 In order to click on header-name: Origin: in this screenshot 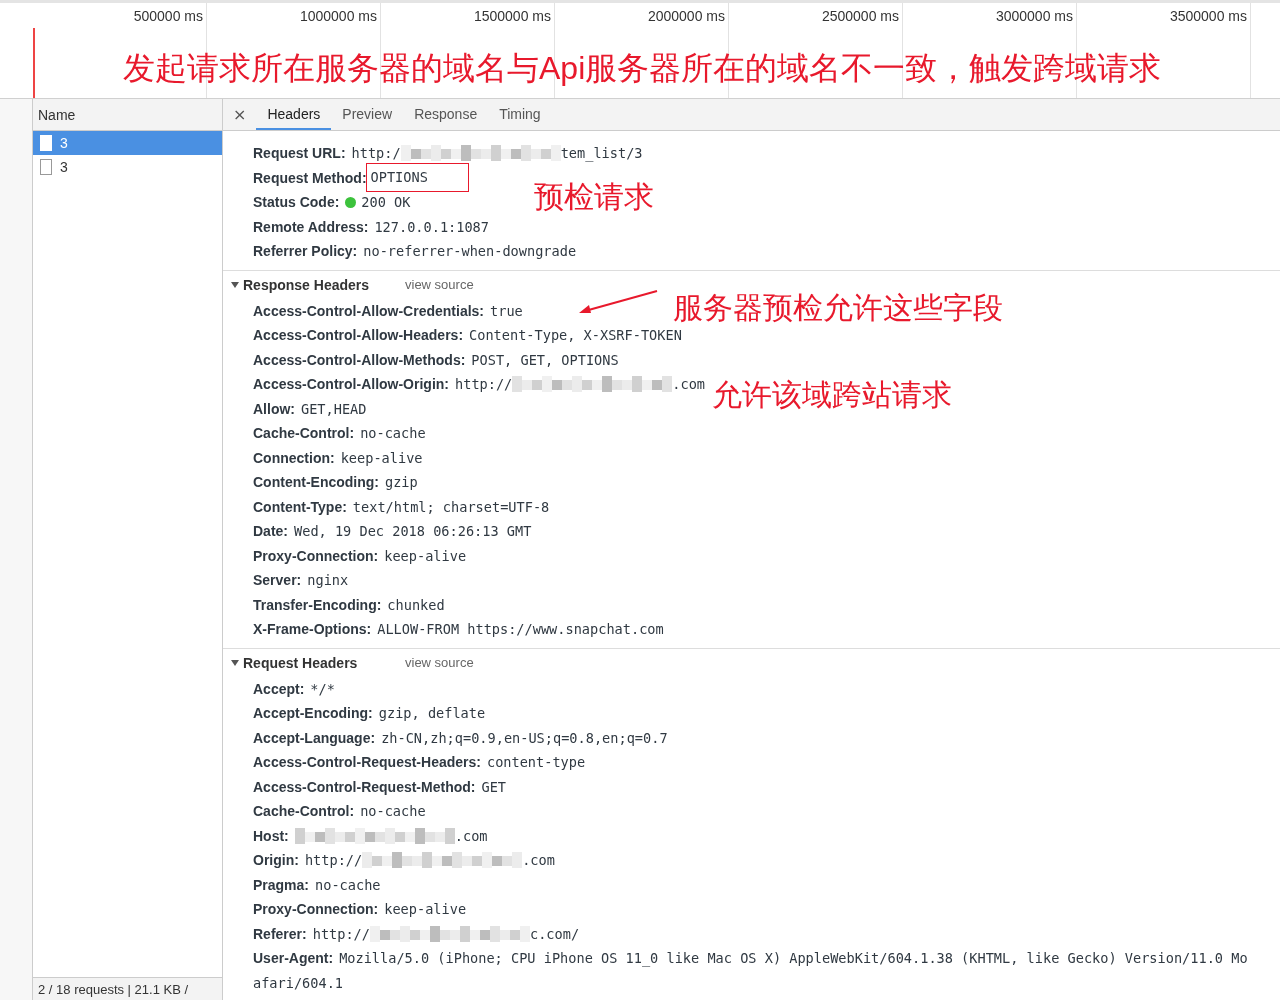, I will do `click(276, 860)`.